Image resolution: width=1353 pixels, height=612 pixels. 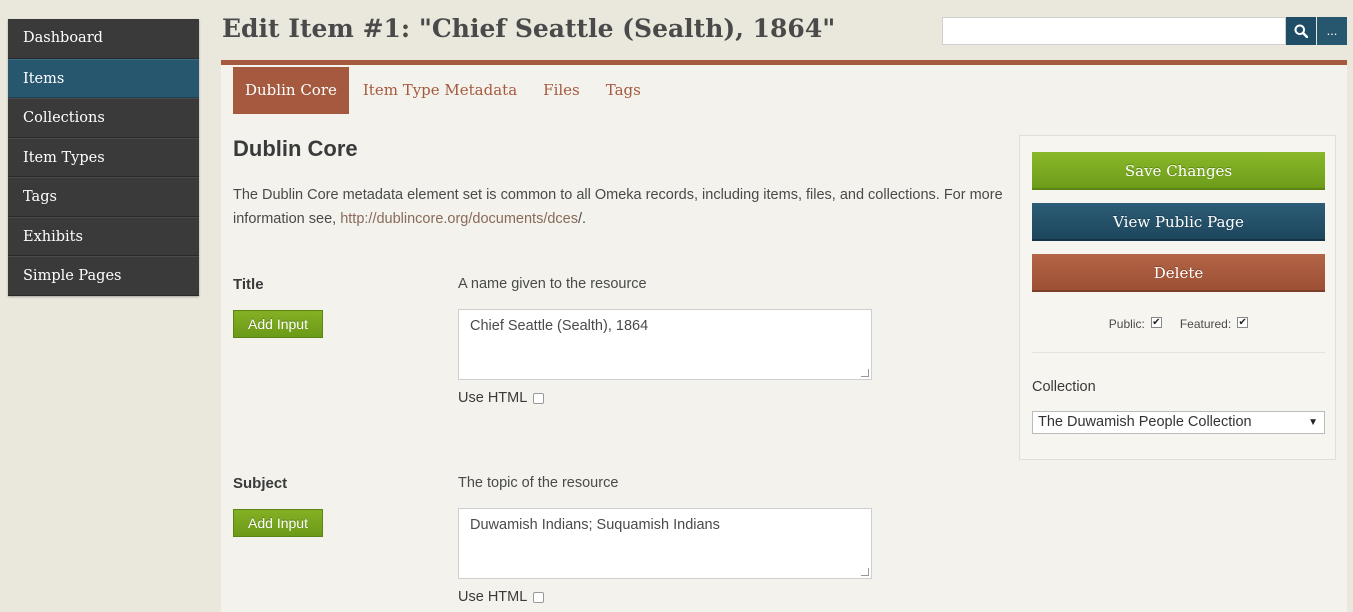 What do you see at coordinates (665, 543) in the screenshot?
I see `subject-textarea: Duwamish Indians; Suquamish Indians` at bounding box center [665, 543].